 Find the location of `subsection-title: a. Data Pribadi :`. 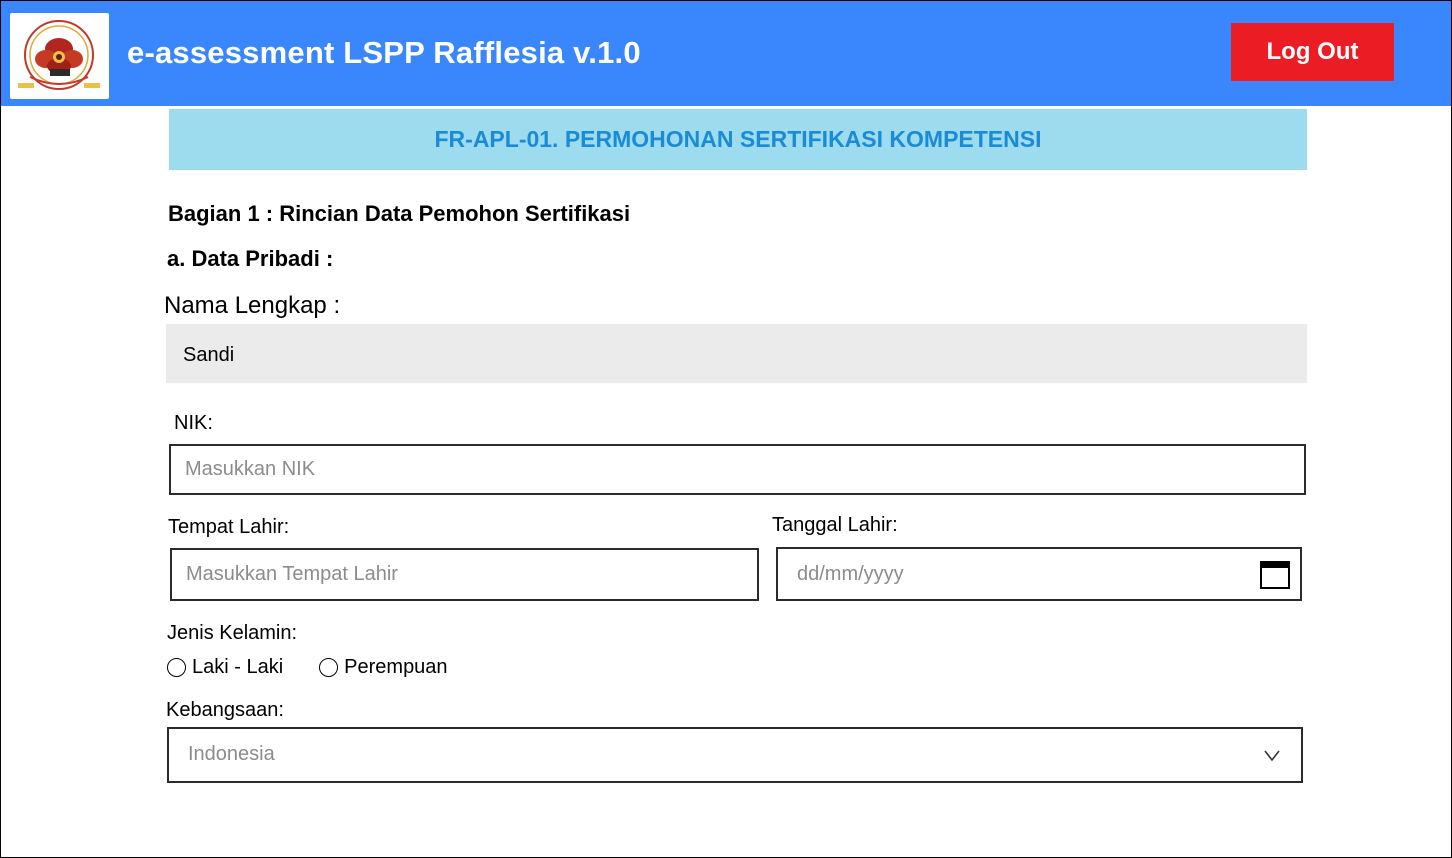

subsection-title: a. Data Pribadi : is located at coordinates (250, 258).